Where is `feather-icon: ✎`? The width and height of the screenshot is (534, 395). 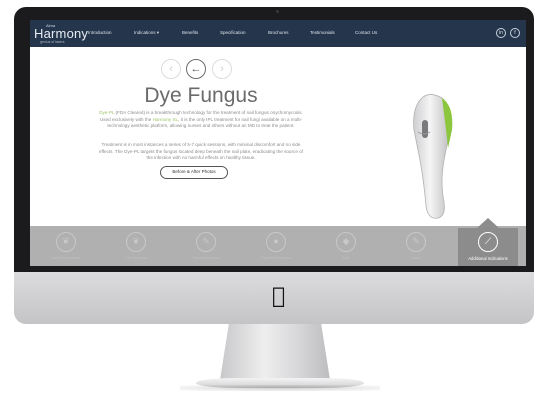 feather-icon: ✎ is located at coordinates (206, 242).